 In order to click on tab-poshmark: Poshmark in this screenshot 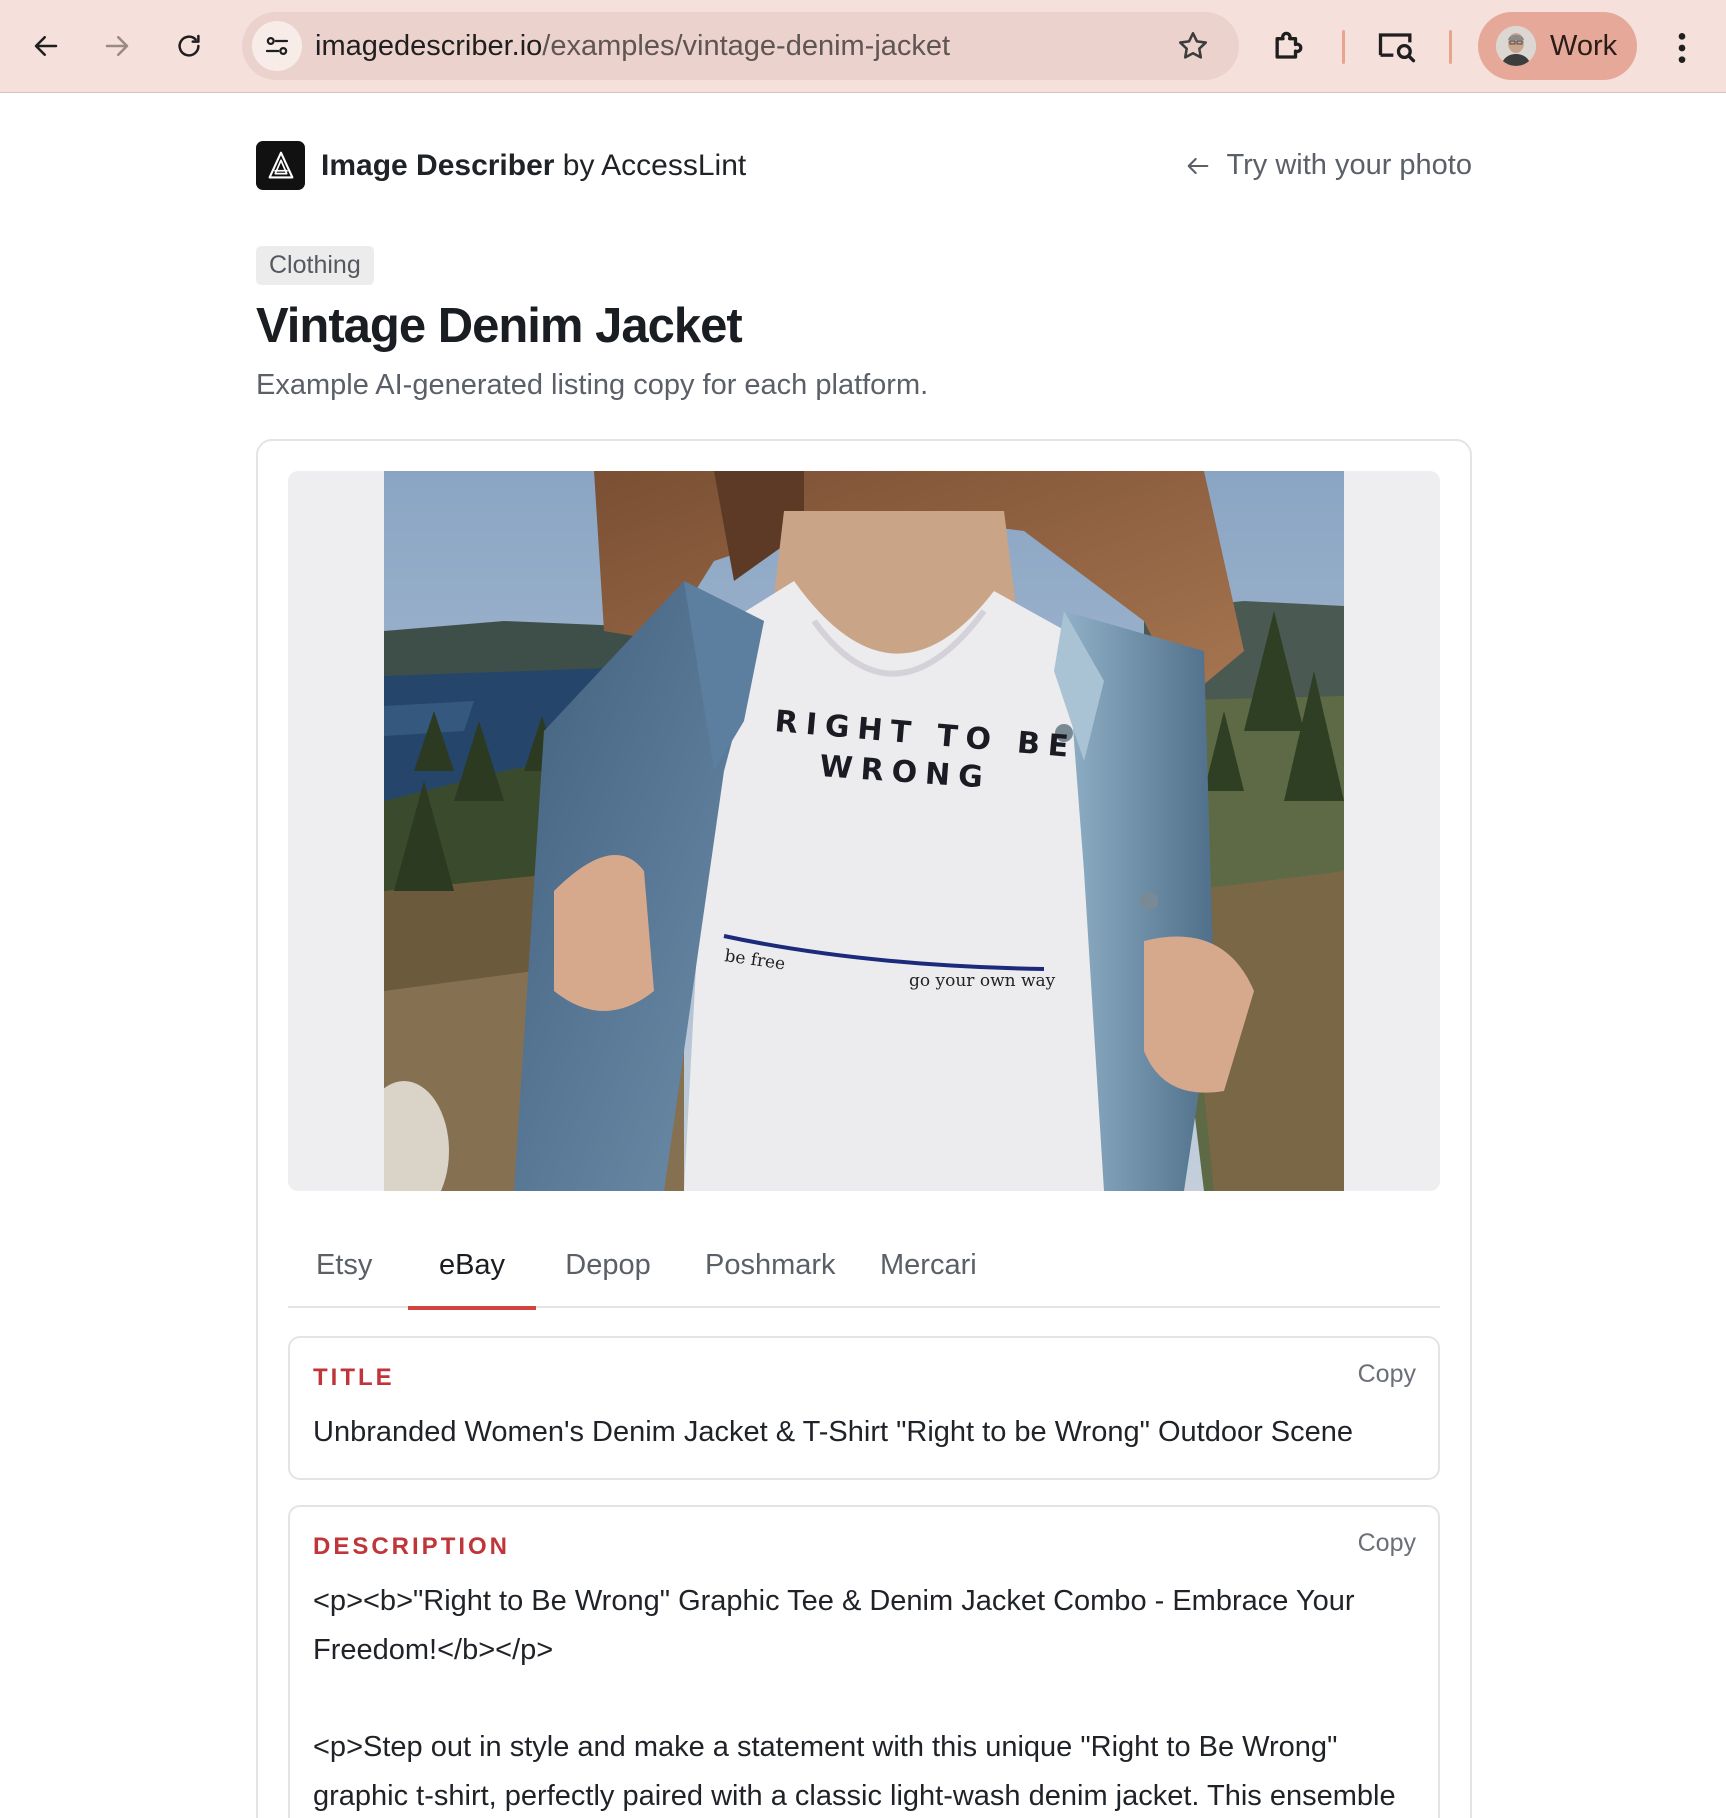, I will do `click(770, 1266)`.